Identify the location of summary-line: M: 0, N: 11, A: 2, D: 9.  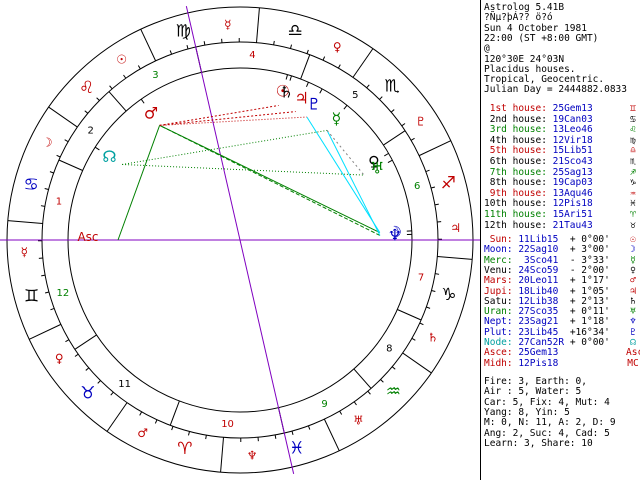
(550, 423).